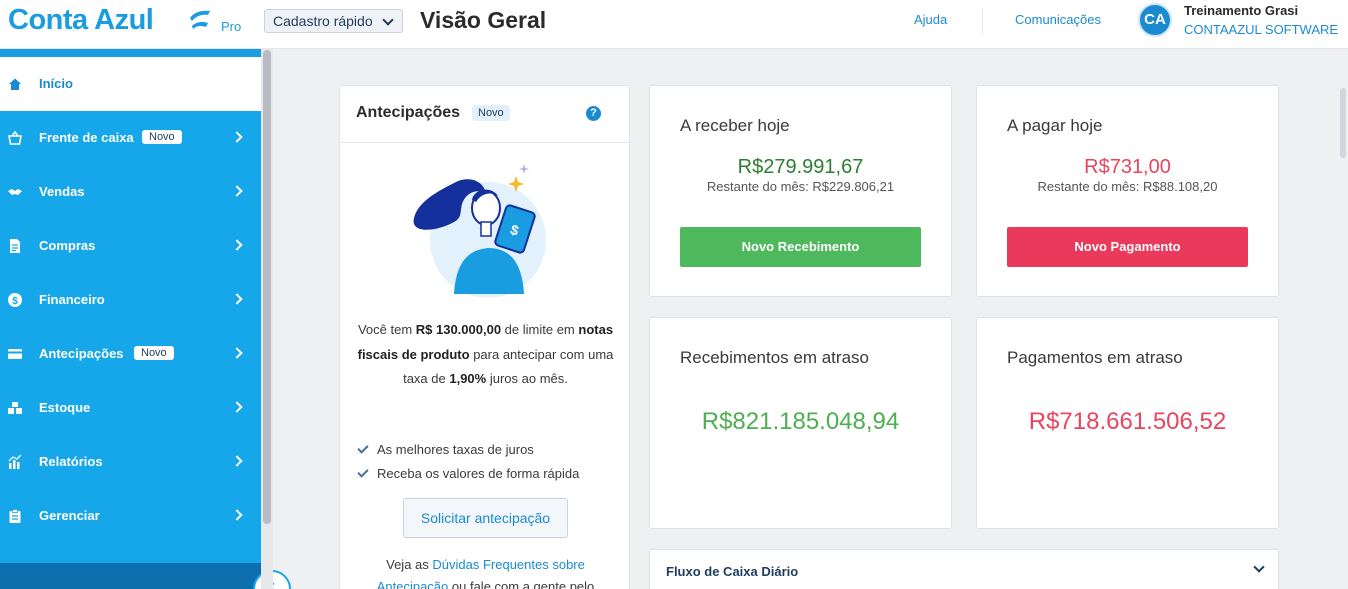 The image size is (1348, 589). What do you see at coordinates (1127, 247) in the screenshot?
I see `new-payment-button: Novo Pagamento` at bounding box center [1127, 247].